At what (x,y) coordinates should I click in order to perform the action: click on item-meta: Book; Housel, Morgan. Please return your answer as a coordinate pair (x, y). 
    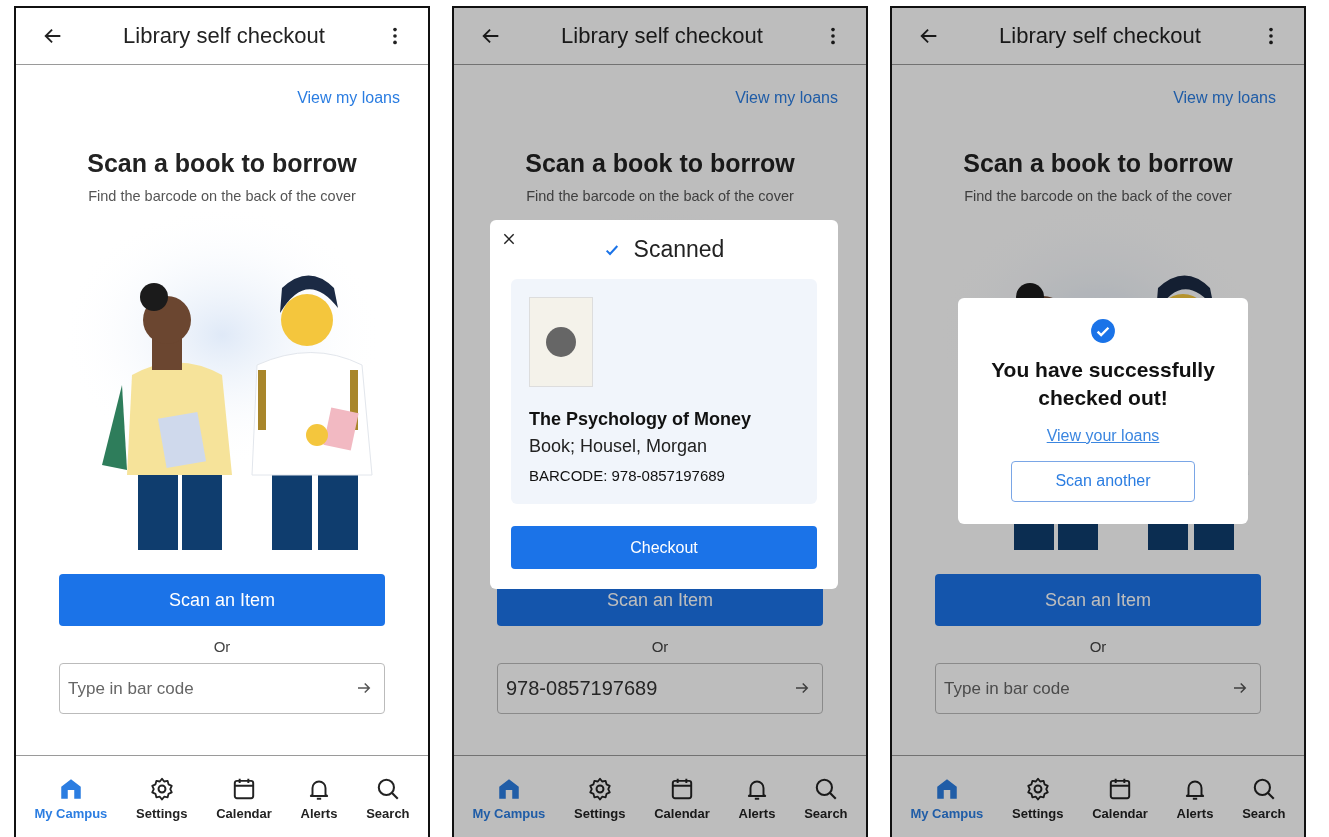
    Looking at the image, I should click on (619, 446).